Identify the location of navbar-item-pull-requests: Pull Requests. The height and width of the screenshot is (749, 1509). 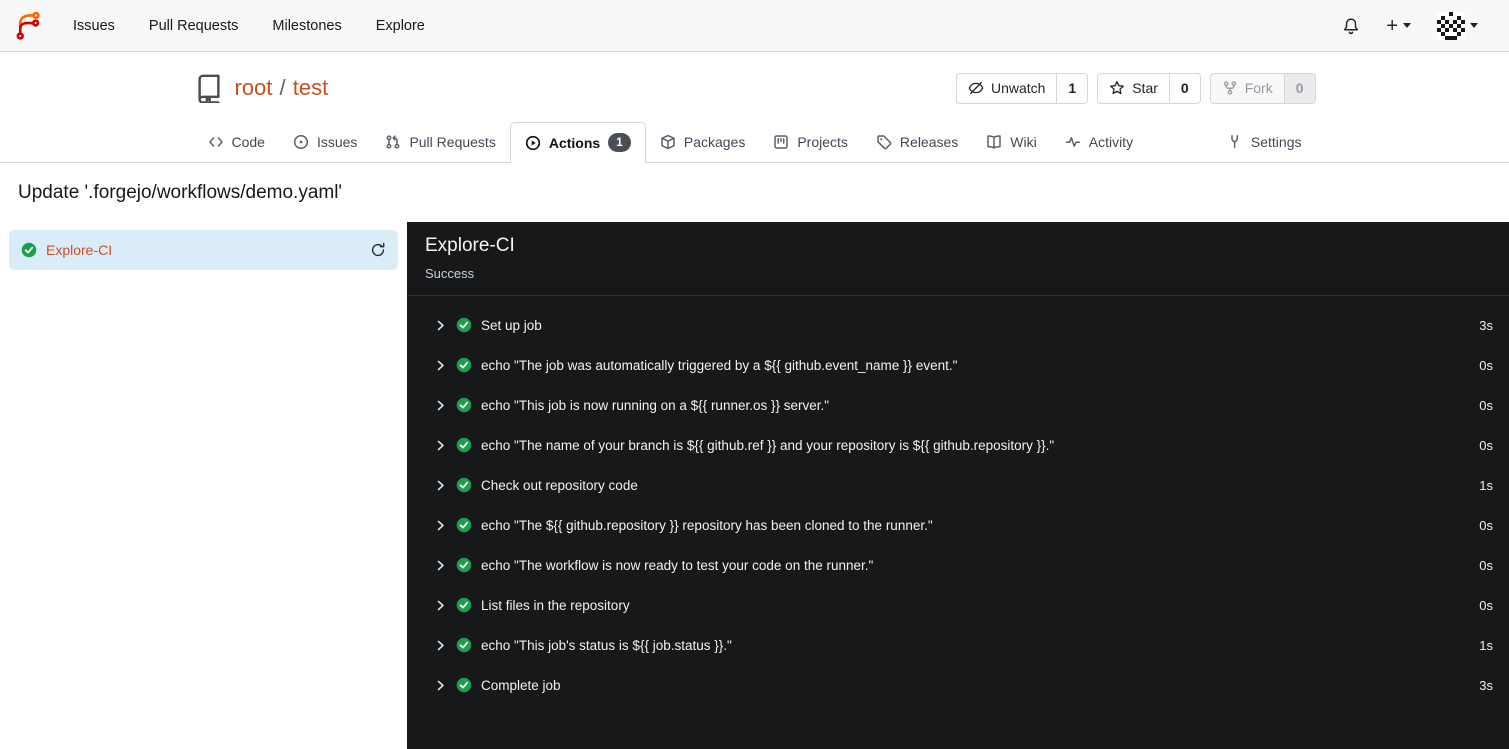
(193, 26).